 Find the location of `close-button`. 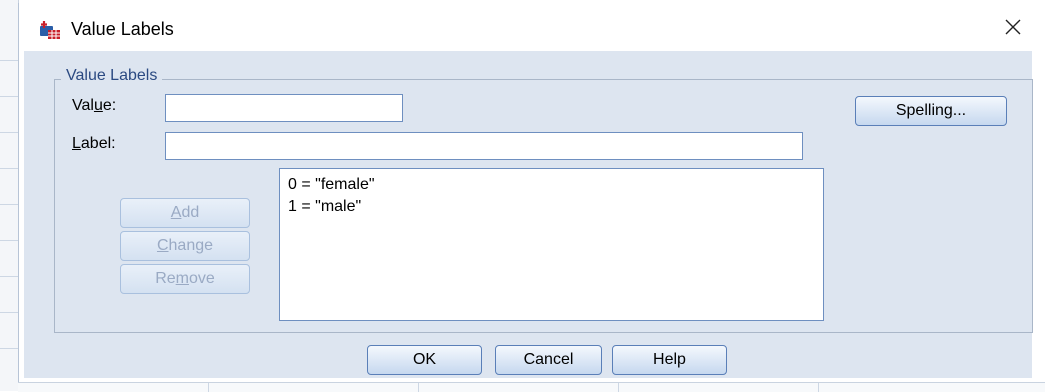

close-button is located at coordinates (1013, 29).